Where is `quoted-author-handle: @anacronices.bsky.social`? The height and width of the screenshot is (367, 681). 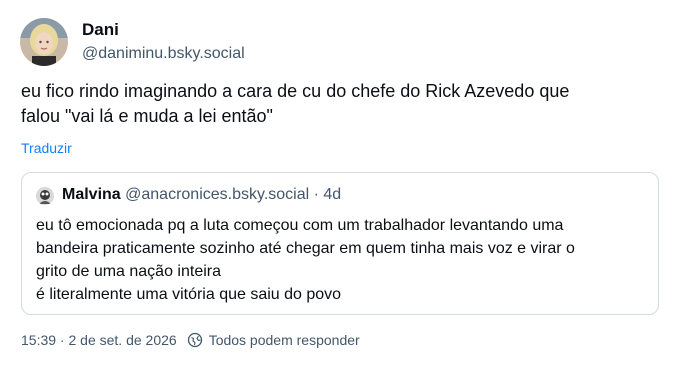
quoted-author-handle: @anacronices.bsky.social is located at coordinates (217, 194).